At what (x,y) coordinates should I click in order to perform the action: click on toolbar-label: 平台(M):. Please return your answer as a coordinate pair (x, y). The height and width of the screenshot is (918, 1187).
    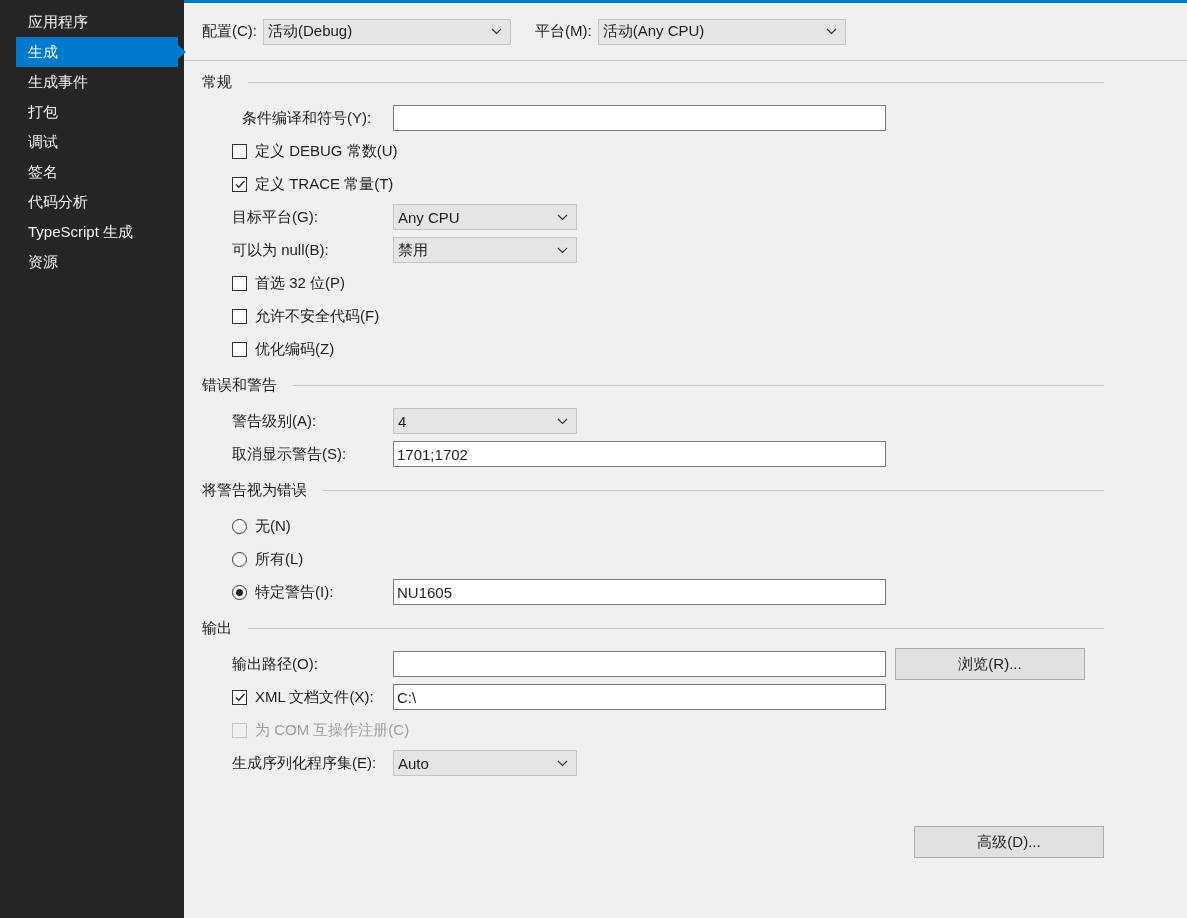
    Looking at the image, I should click on (563, 31).